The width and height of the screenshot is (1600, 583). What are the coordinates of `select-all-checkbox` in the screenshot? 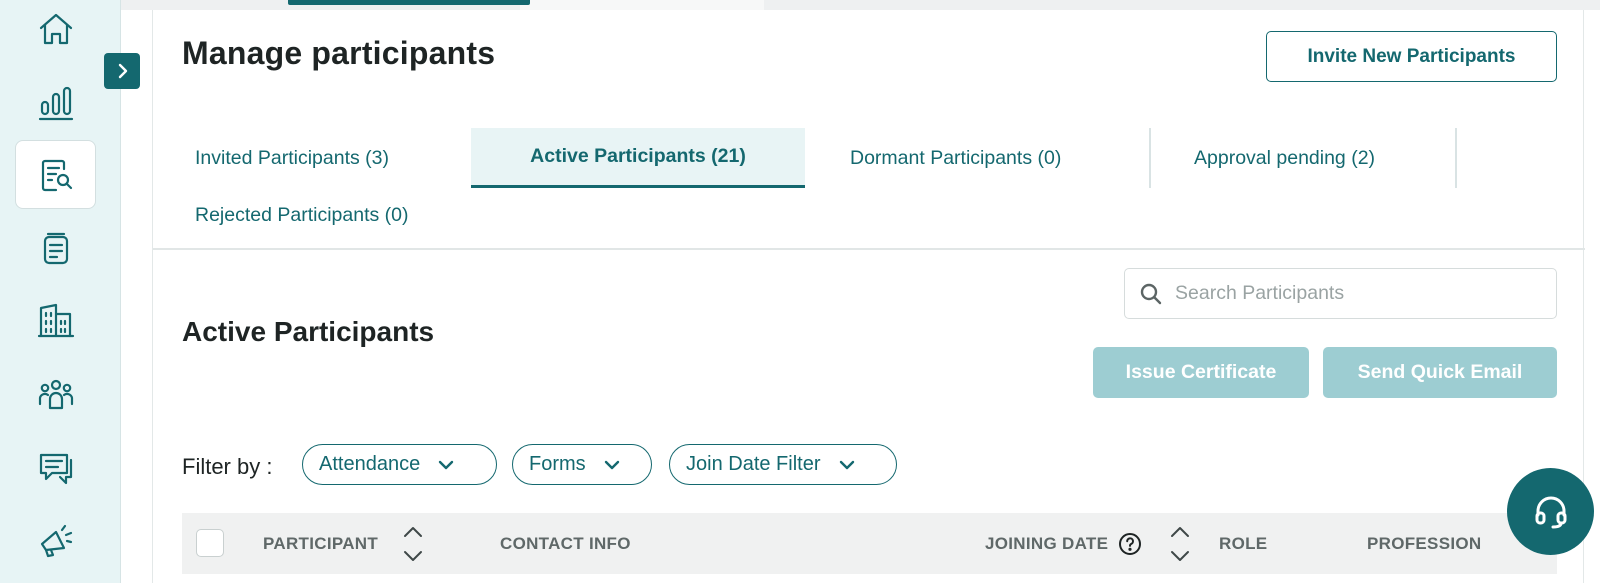 It's located at (210, 543).